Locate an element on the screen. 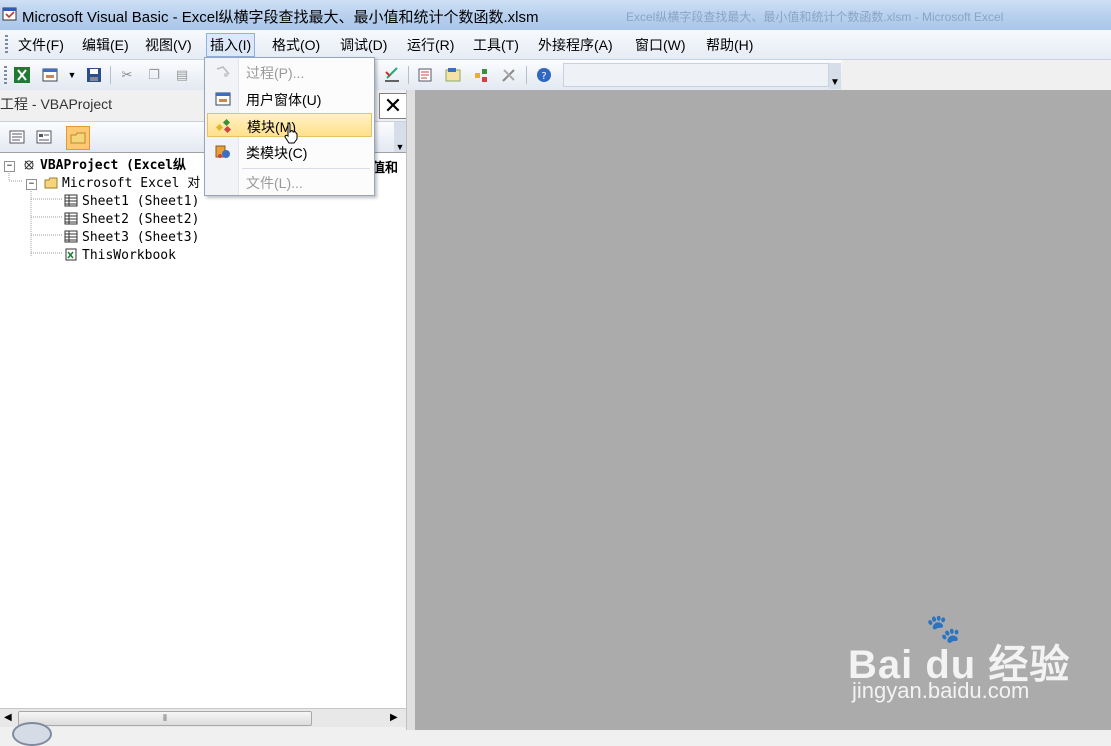 The height and width of the screenshot is (746, 1111). view-excel-icon is located at coordinates (22, 75).